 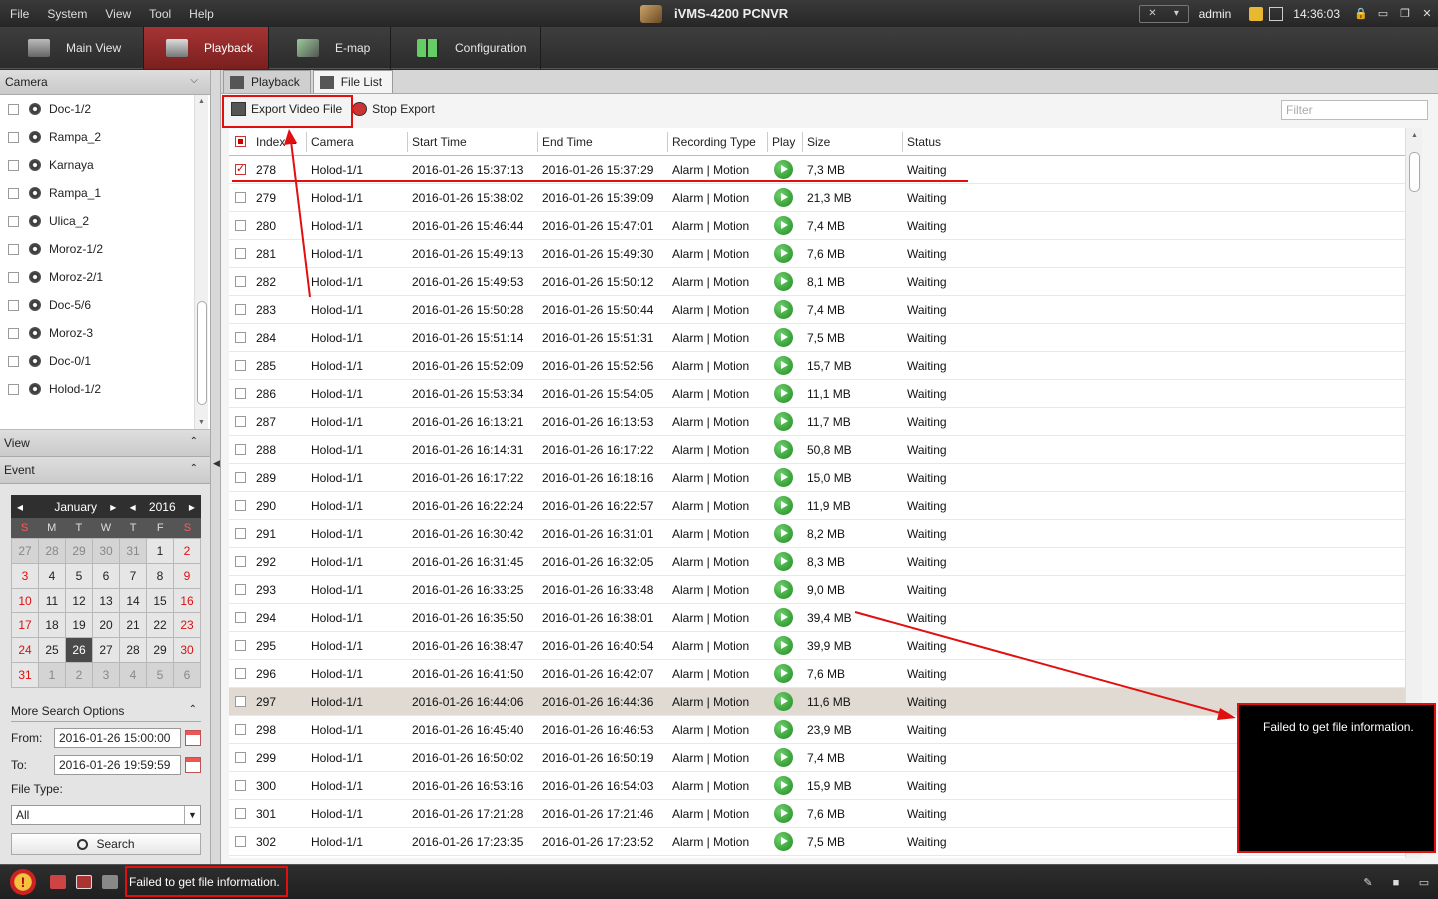 I want to click on calendar-day: 10, so click(x=25, y=600).